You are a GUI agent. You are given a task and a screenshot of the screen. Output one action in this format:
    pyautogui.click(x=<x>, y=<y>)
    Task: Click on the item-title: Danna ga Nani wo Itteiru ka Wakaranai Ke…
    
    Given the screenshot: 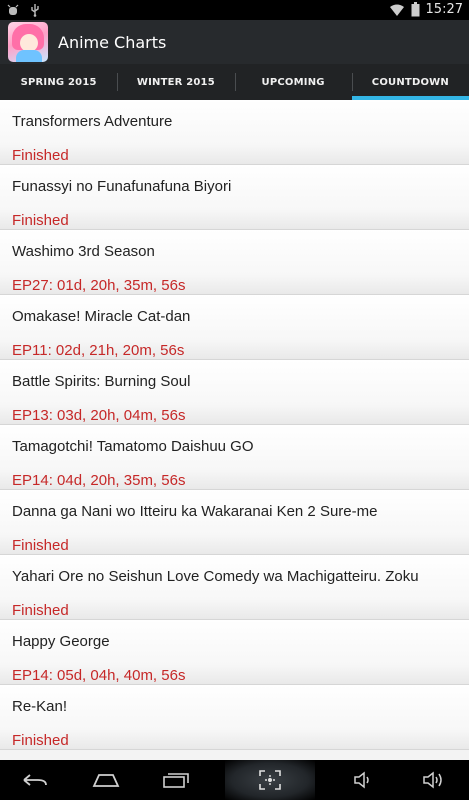 What is the action you would take?
    pyautogui.click(x=195, y=511)
    